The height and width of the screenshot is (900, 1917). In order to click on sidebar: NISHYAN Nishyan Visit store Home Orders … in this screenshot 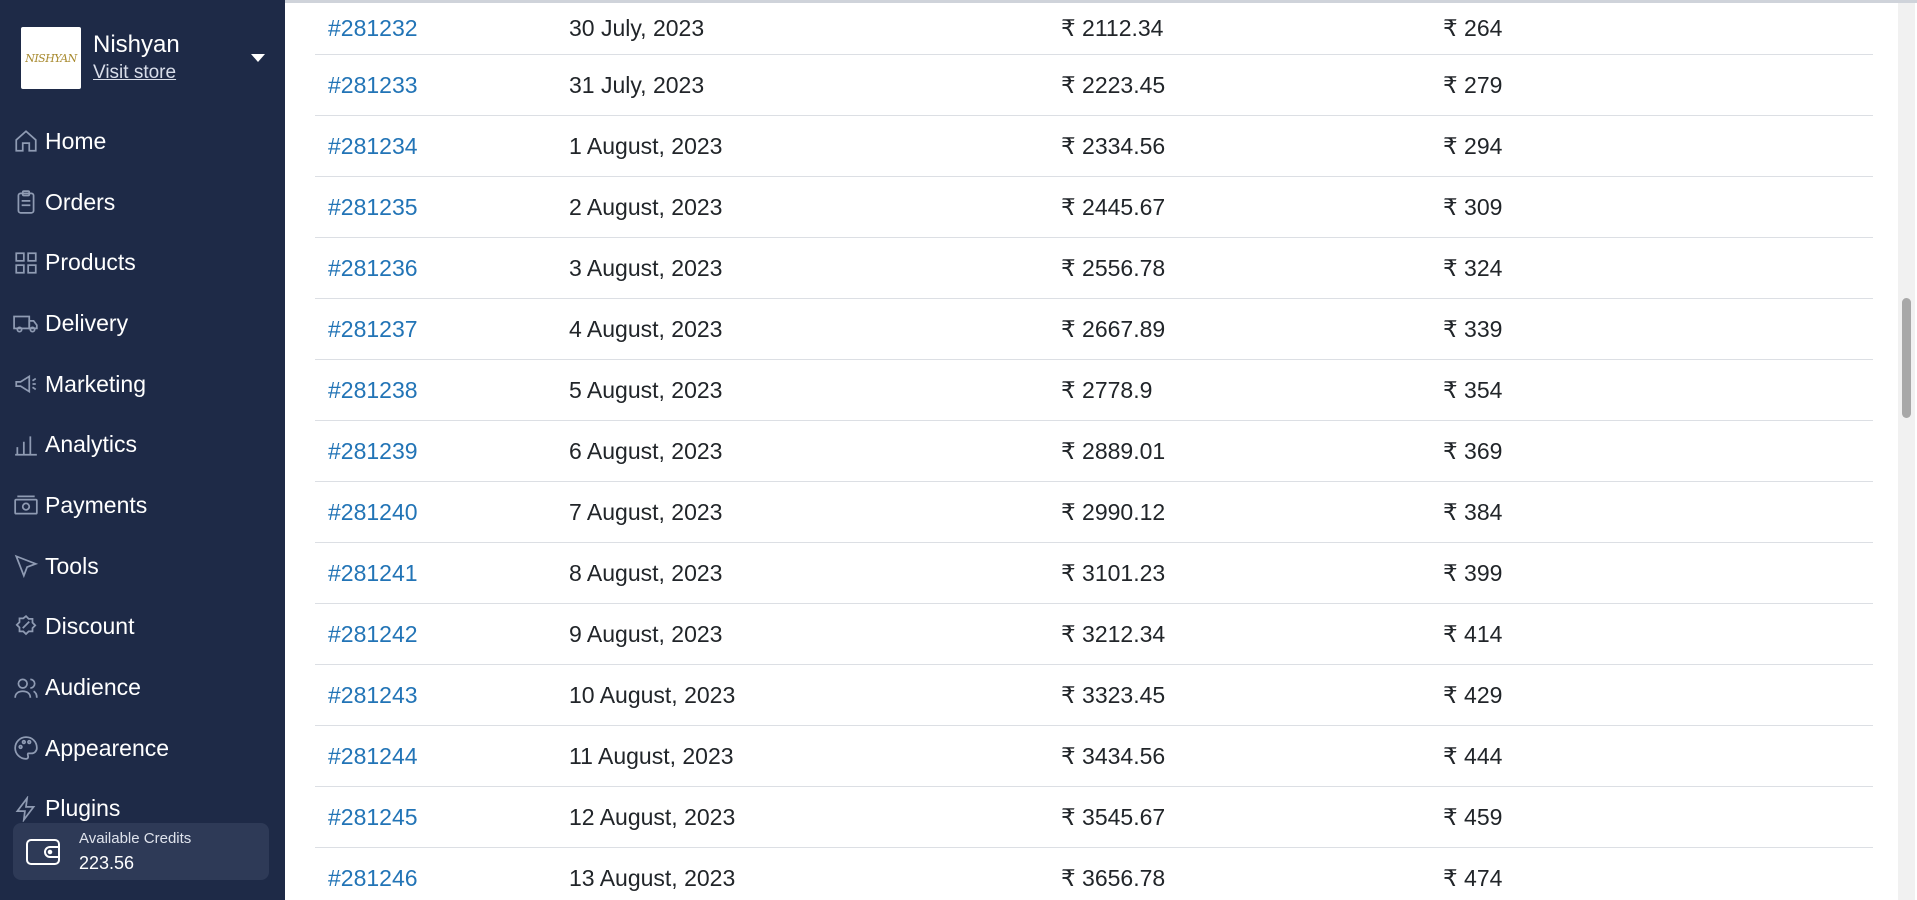, I will do `click(142, 450)`.